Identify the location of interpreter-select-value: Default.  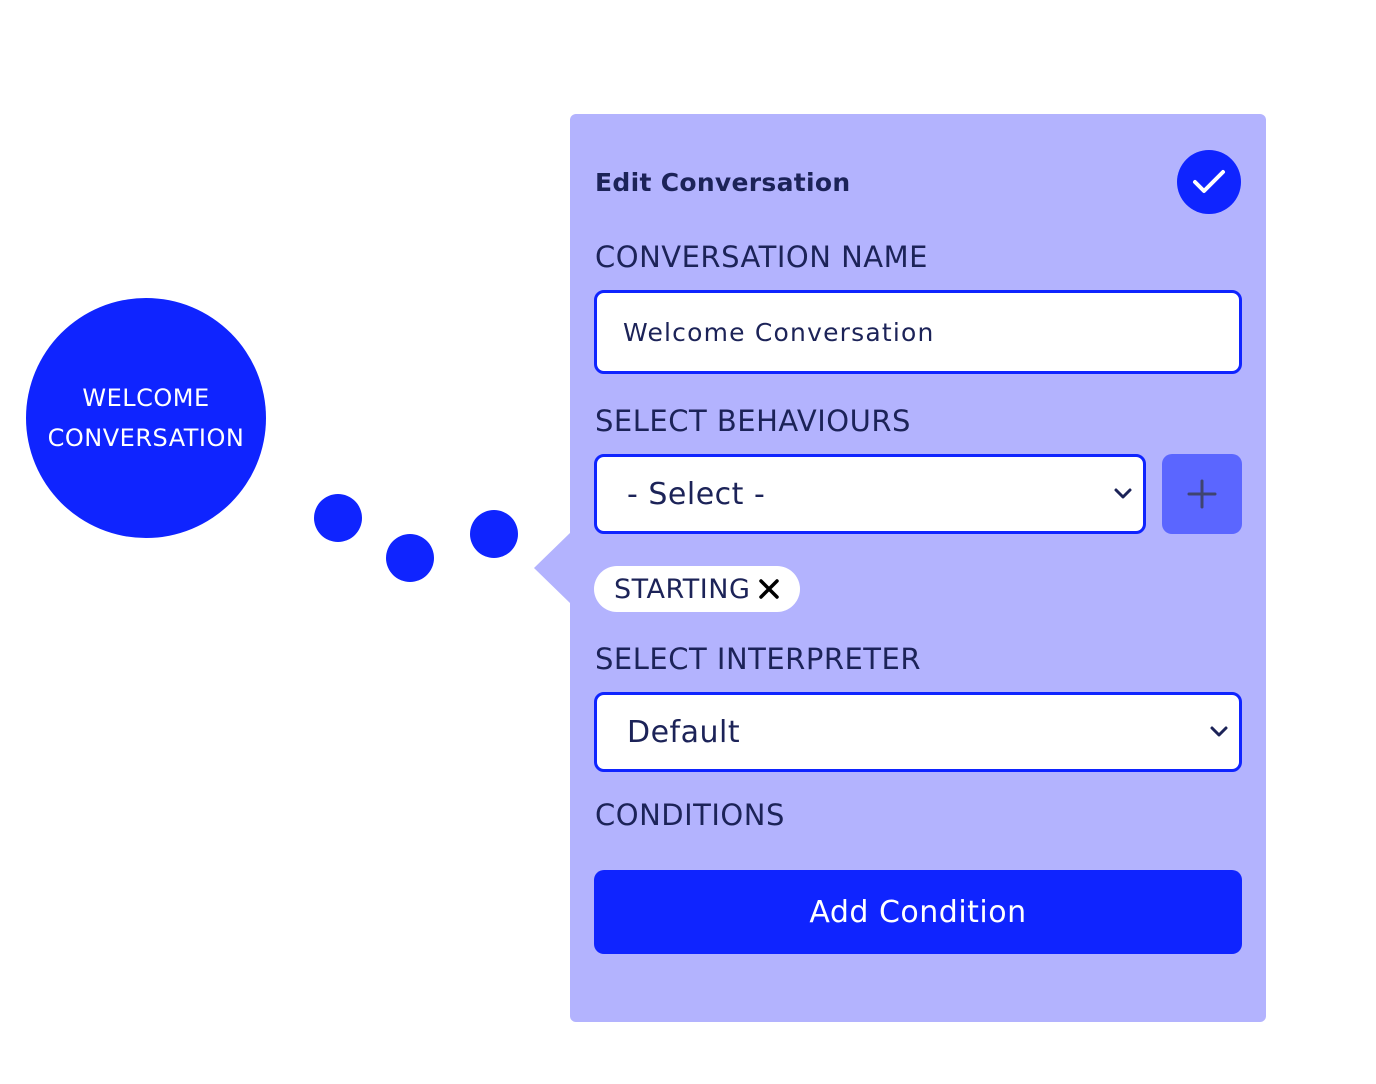
(684, 732).